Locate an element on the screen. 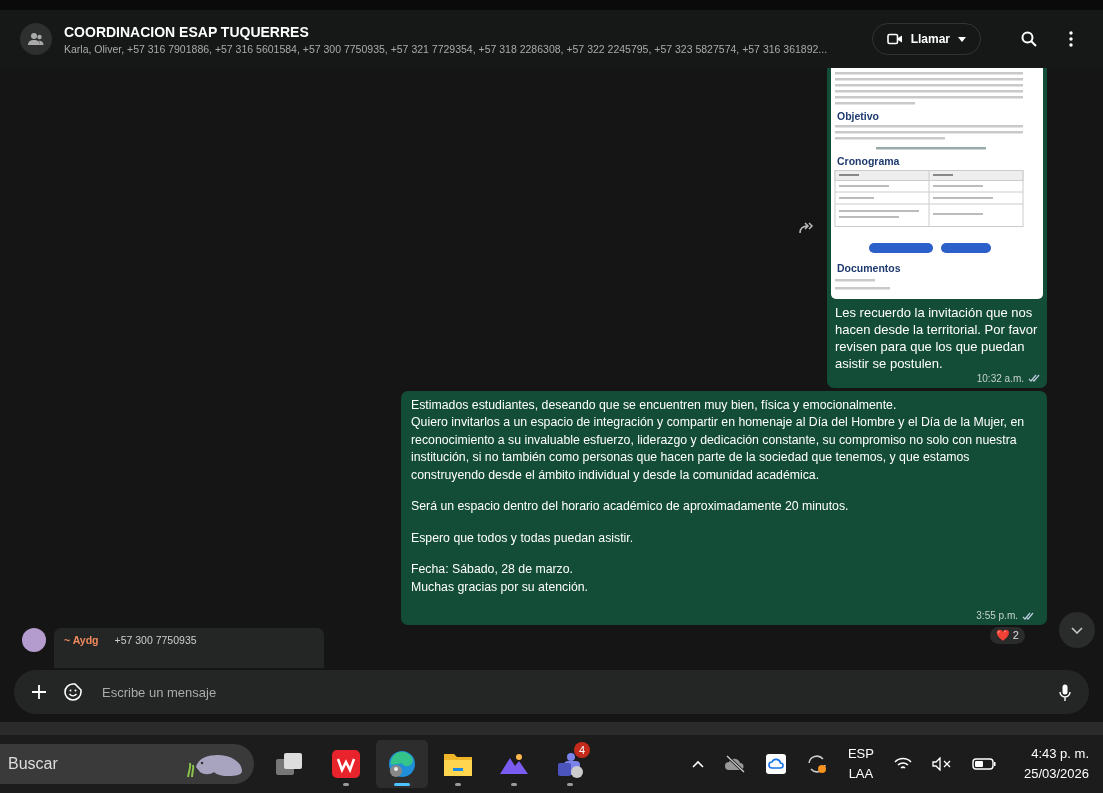 The width and height of the screenshot is (1103, 793). search-icon is located at coordinates (1029, 39).